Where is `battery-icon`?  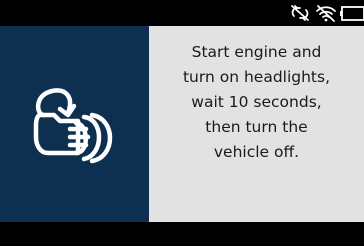 battery-icon is located at coordinates (352, 13).